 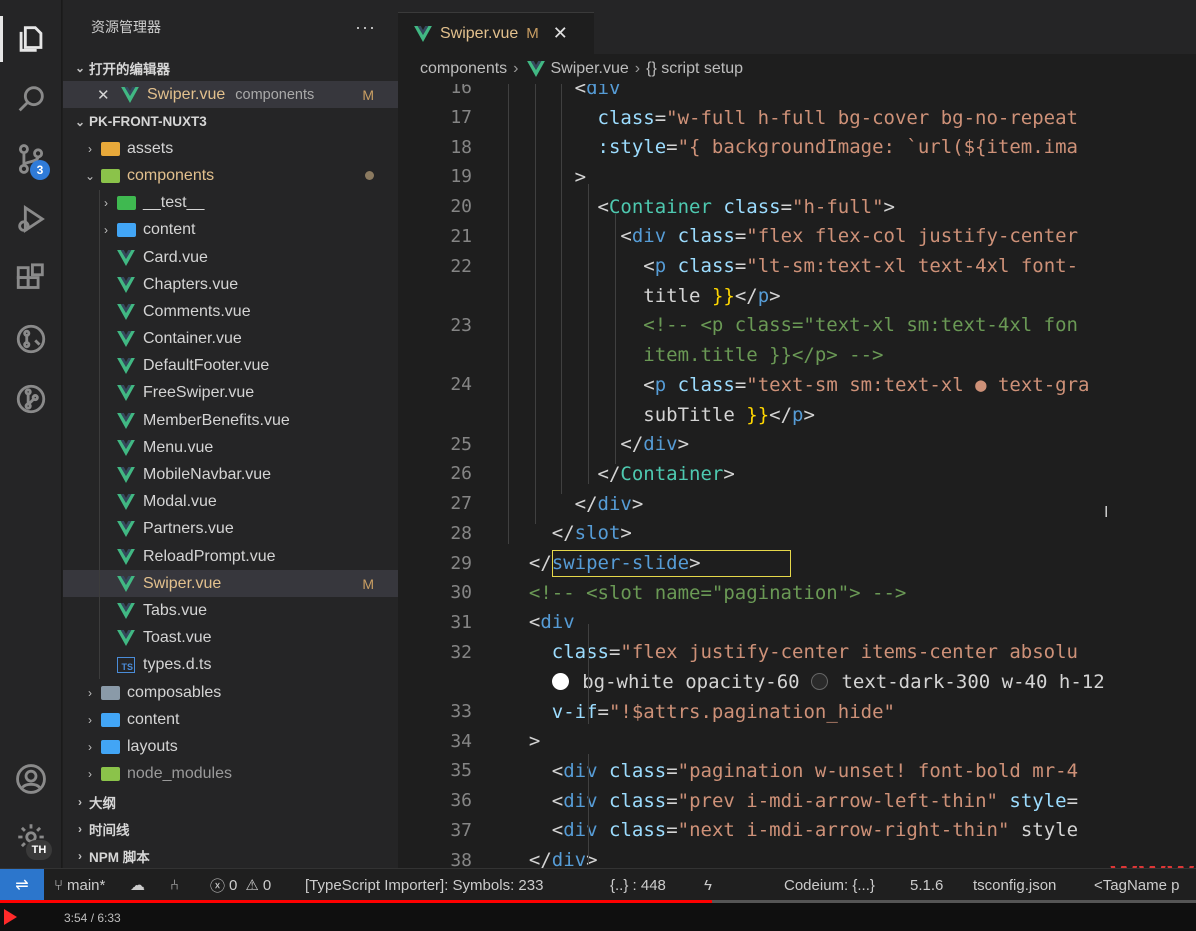 What do you see at coordinates (230, 774) in the screenshot?
I see `folder-item: › node_modules` at bounding box center [230, 774].